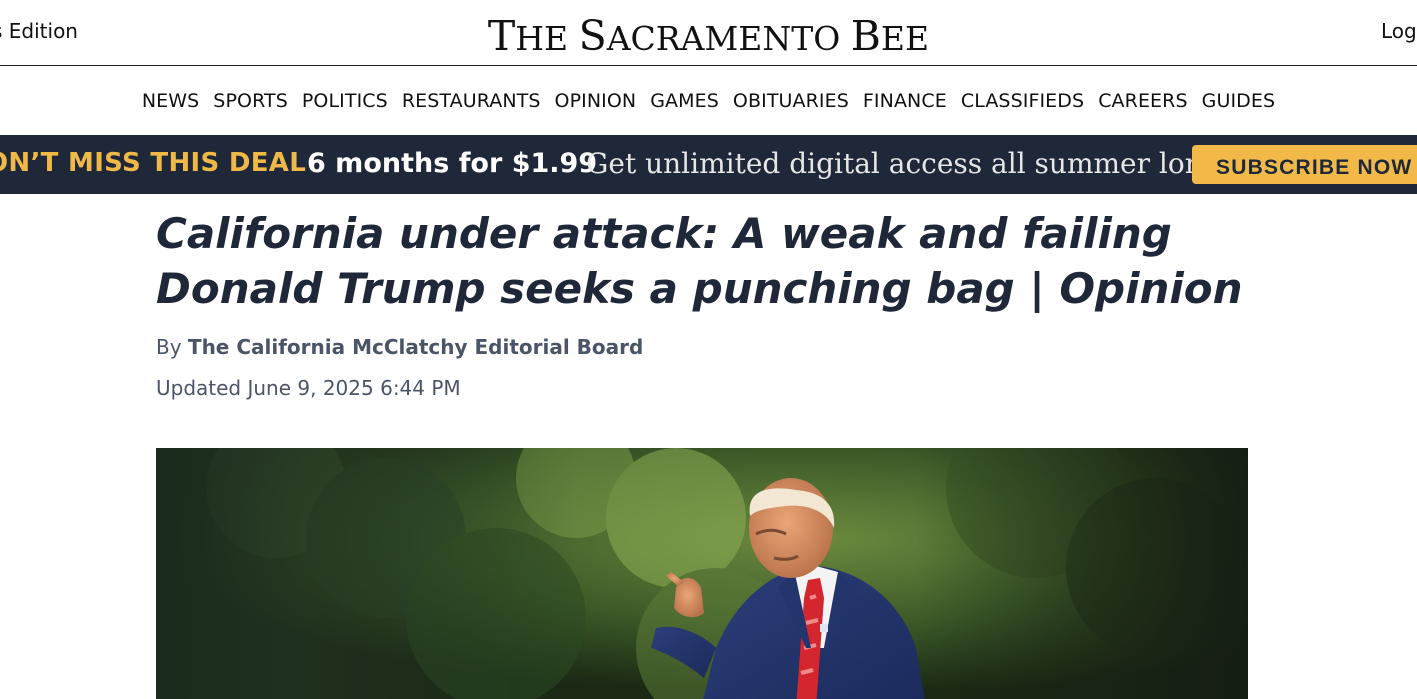 The width and height of the screenshot is (1417, 699). Describe the element at coordinates (170, 101) in the screenshot. I see `nav-item-news: NEWS` at that location.